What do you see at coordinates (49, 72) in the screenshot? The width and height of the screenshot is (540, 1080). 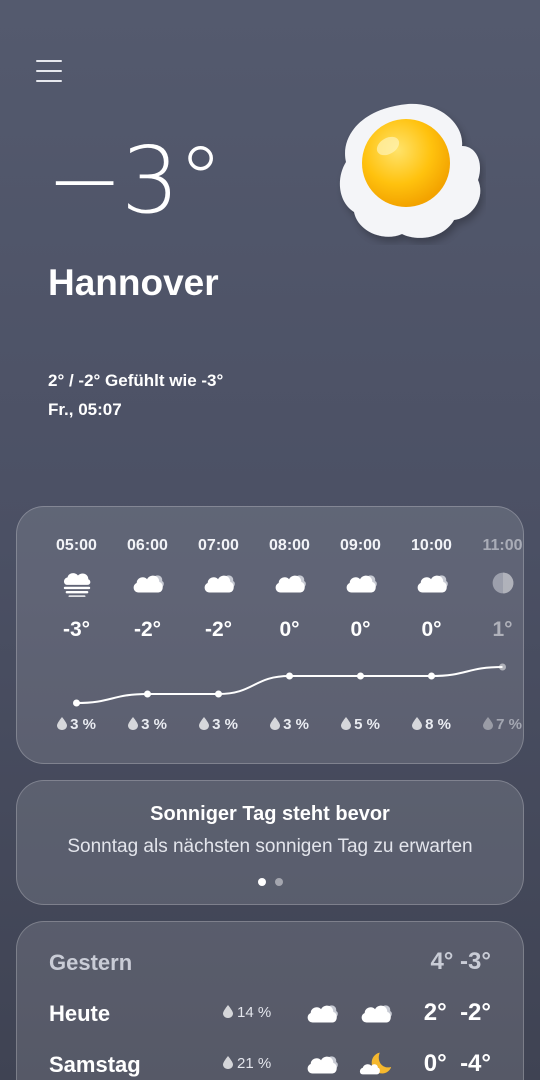 I see `hamburger-menu-icon` at bounding box center [49, 72].